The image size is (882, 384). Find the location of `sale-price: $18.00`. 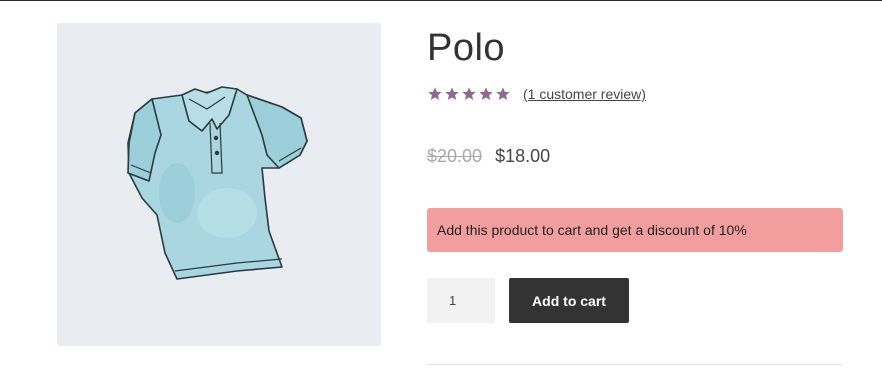

sale-price: $18.00 is located at coordinates (523, 156).